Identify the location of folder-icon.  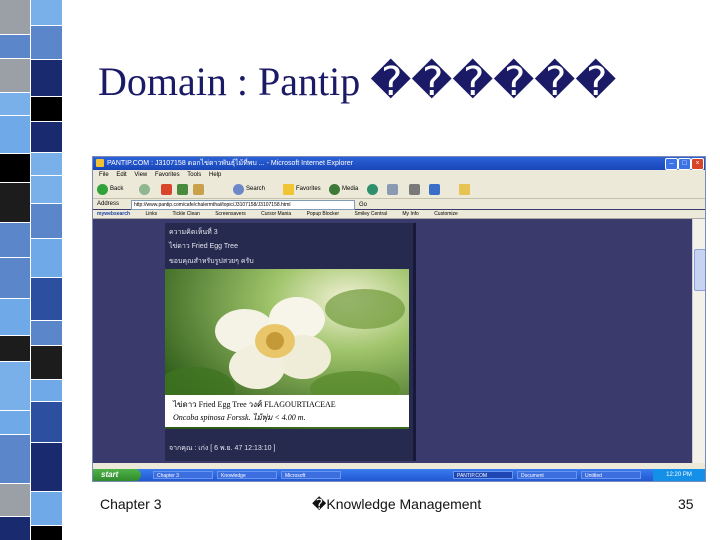
(464, 189).